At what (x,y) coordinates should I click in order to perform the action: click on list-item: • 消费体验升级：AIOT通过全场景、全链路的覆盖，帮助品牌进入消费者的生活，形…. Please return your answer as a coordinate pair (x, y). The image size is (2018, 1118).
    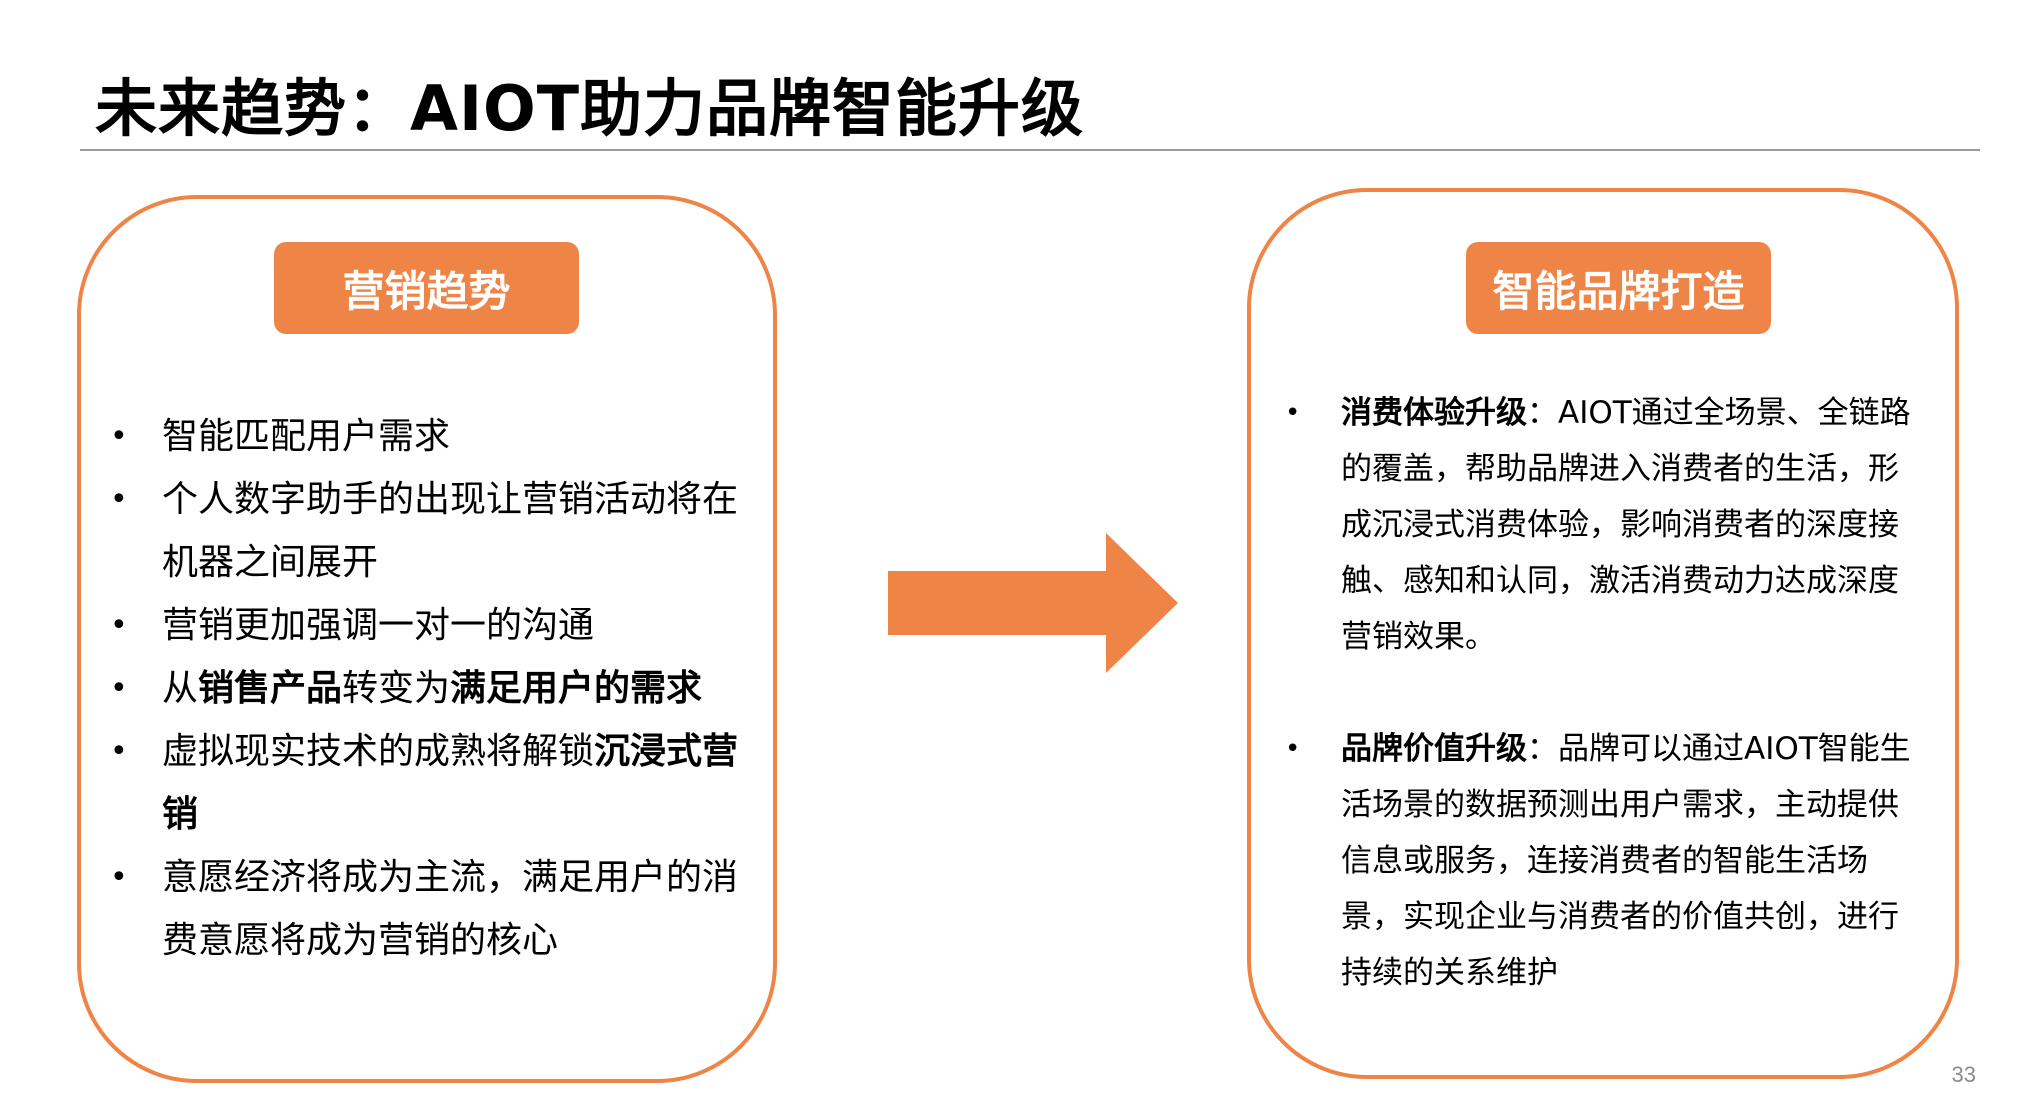
    Looking at the image, I should click on (1605, 525).